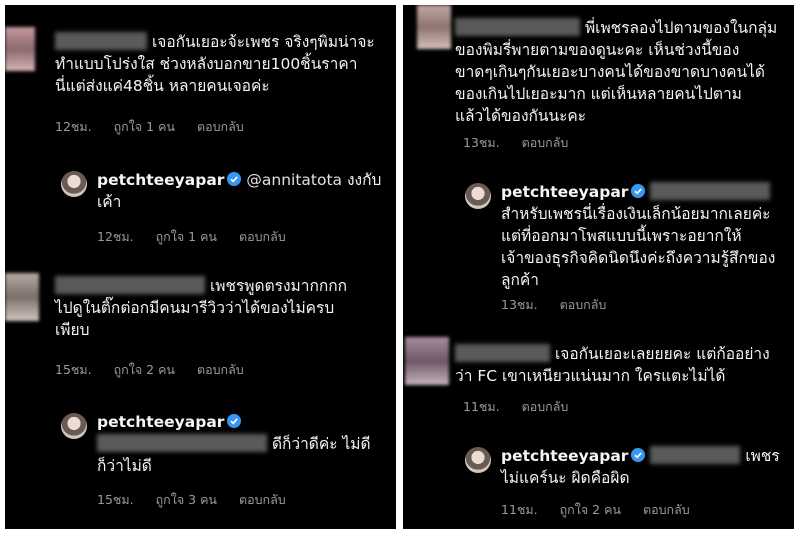 The width and height of the screenshot is (800, 534). What do you see at coordinates (636, 214) in the screenshot?
I see `comment-text: สำหรับเพชรนี่เรื่องเงินเล็กน้อยมากเลยค่ะ` at bounding box center [636, 214].